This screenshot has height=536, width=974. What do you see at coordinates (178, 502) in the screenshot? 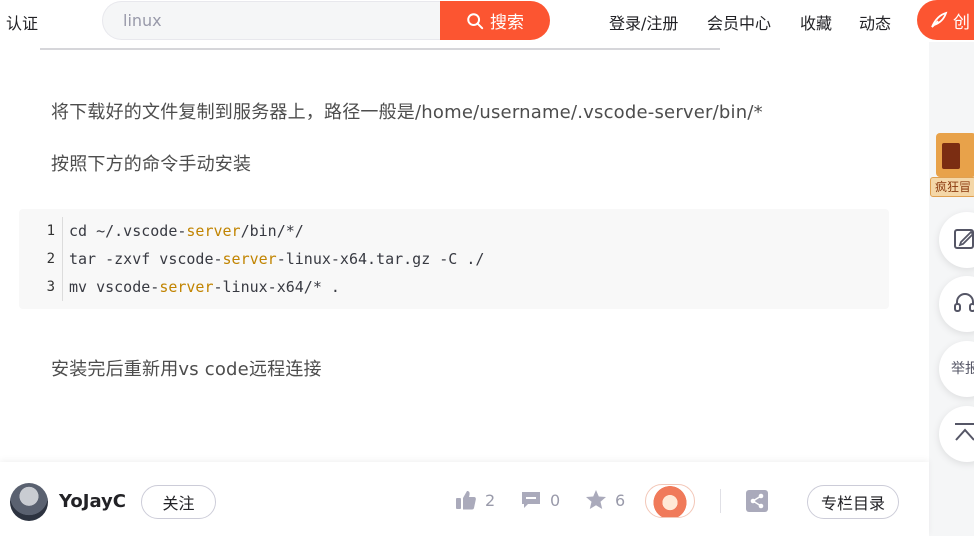
I see `follow-button: 关注` at bounding box center [178, 502].